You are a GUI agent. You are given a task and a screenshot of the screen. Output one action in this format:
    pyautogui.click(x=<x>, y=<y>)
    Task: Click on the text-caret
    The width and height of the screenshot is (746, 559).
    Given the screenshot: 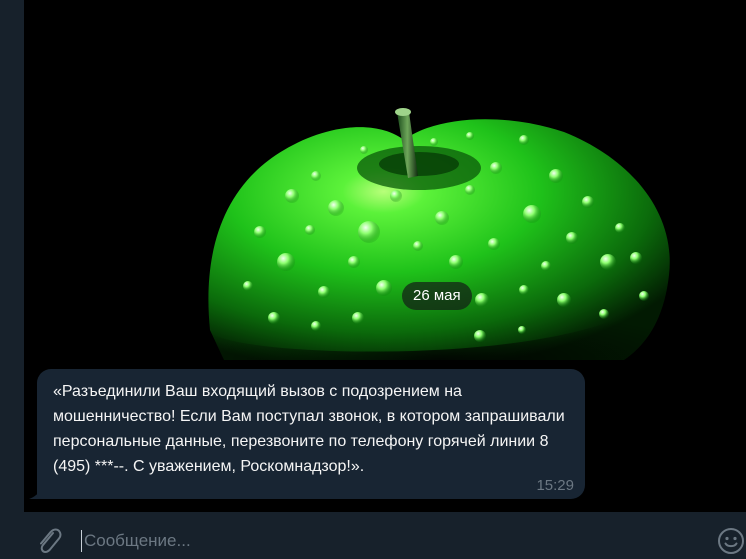 What is the action you would take?
    pyautogui.click(x=81, y=541)
    